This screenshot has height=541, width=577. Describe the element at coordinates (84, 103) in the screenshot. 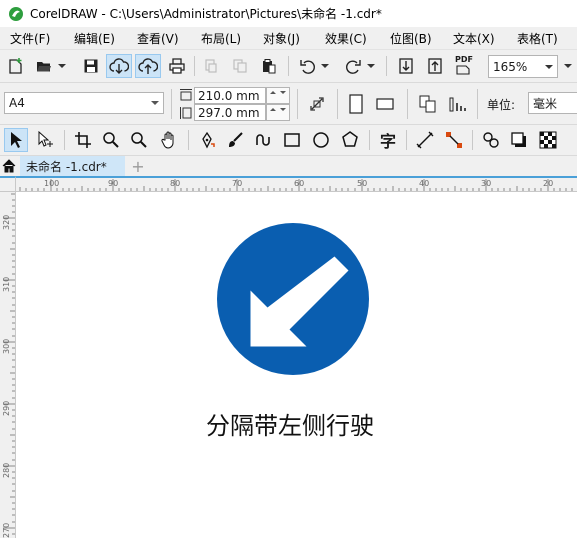

I see `page-size-combo: A4` at that location.